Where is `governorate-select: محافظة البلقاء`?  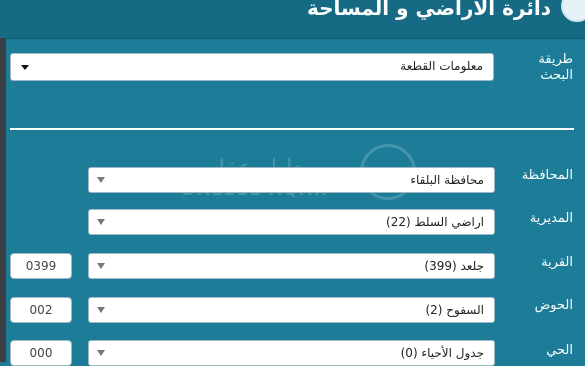
governorate-select: محافظة البلقاء is located at coordinates (291, 180).